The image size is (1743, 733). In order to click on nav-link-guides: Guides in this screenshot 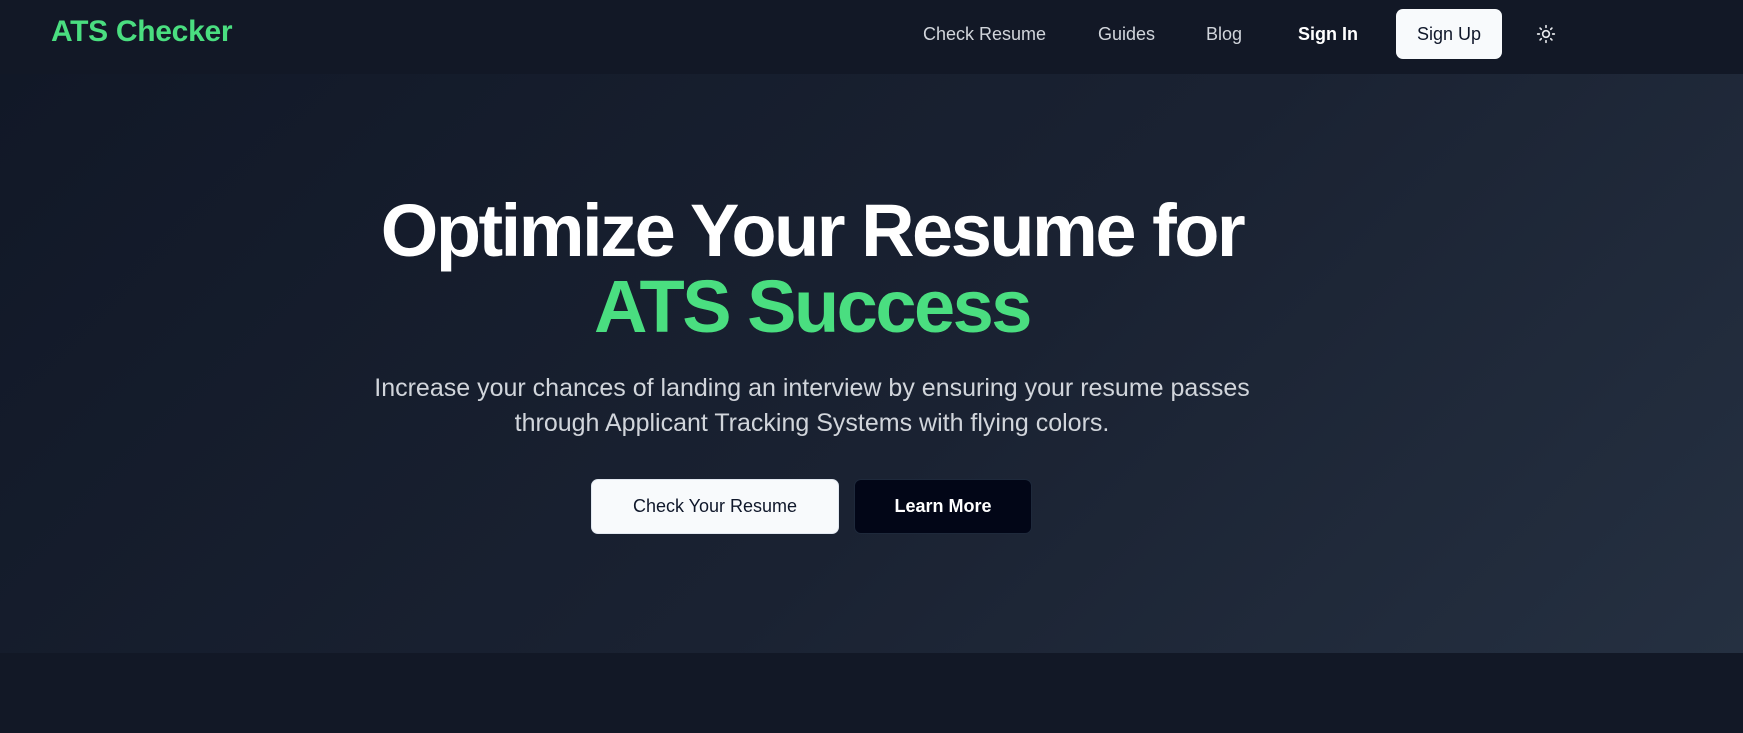, I will do `click(1126, 34)`.